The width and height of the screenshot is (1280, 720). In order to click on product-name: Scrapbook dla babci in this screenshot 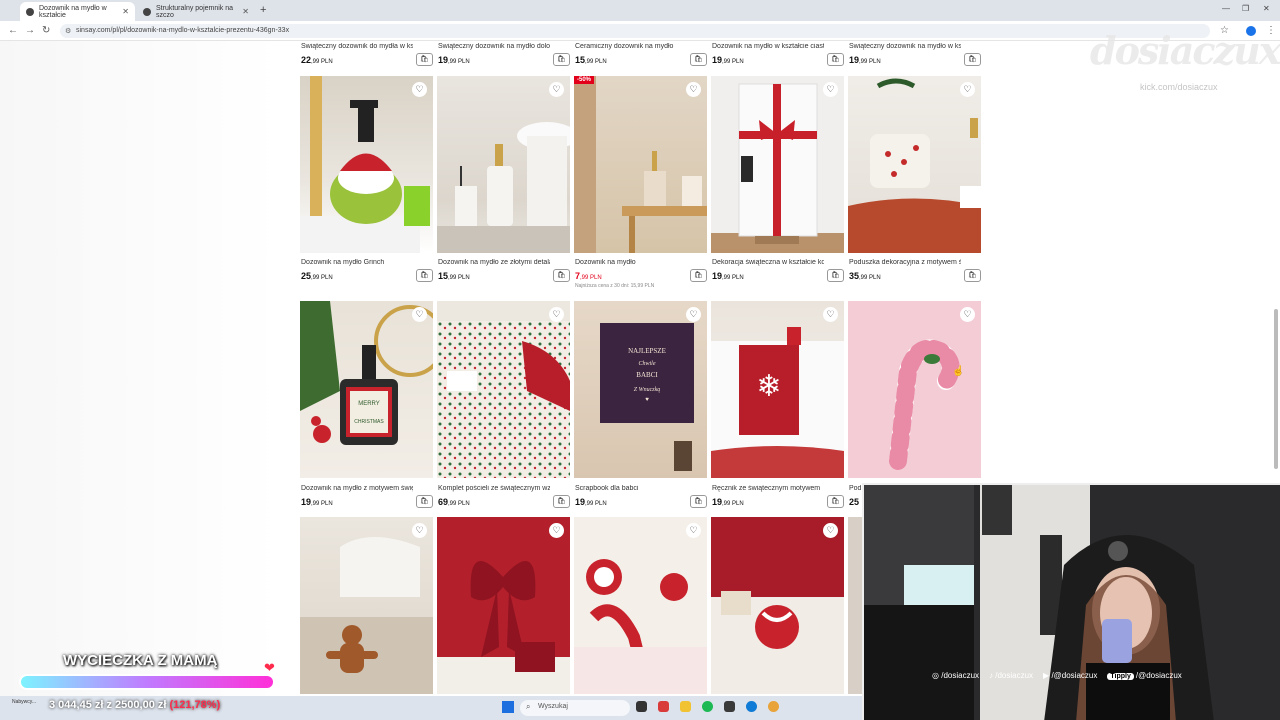, I will do `click(631, 488)`.